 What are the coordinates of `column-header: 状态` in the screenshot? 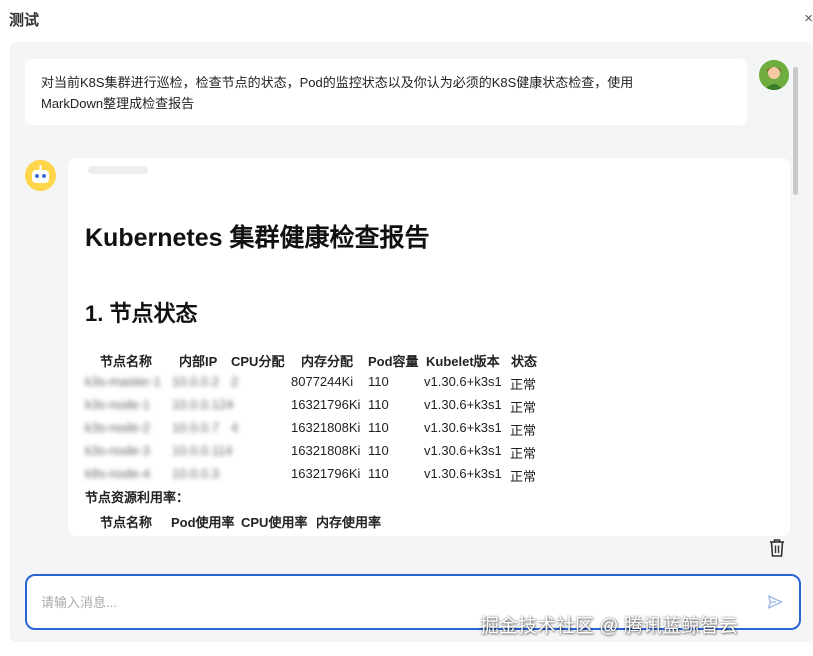 It's located at (524, 361).